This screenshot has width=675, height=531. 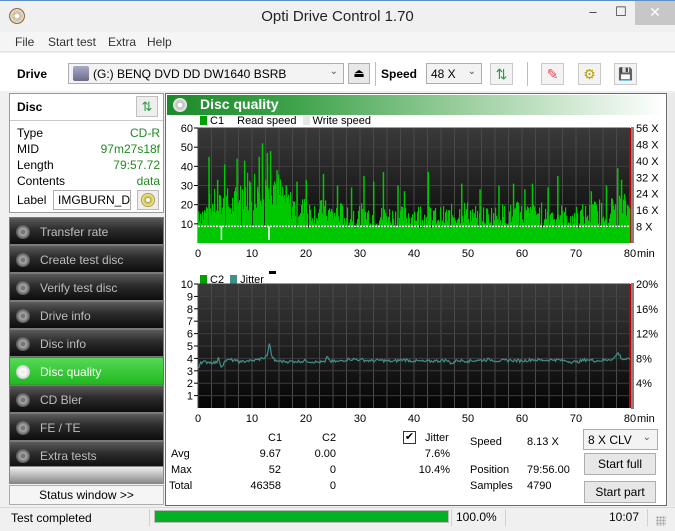 I want to click on samples-value: 4790, so click(x=539, y=486).